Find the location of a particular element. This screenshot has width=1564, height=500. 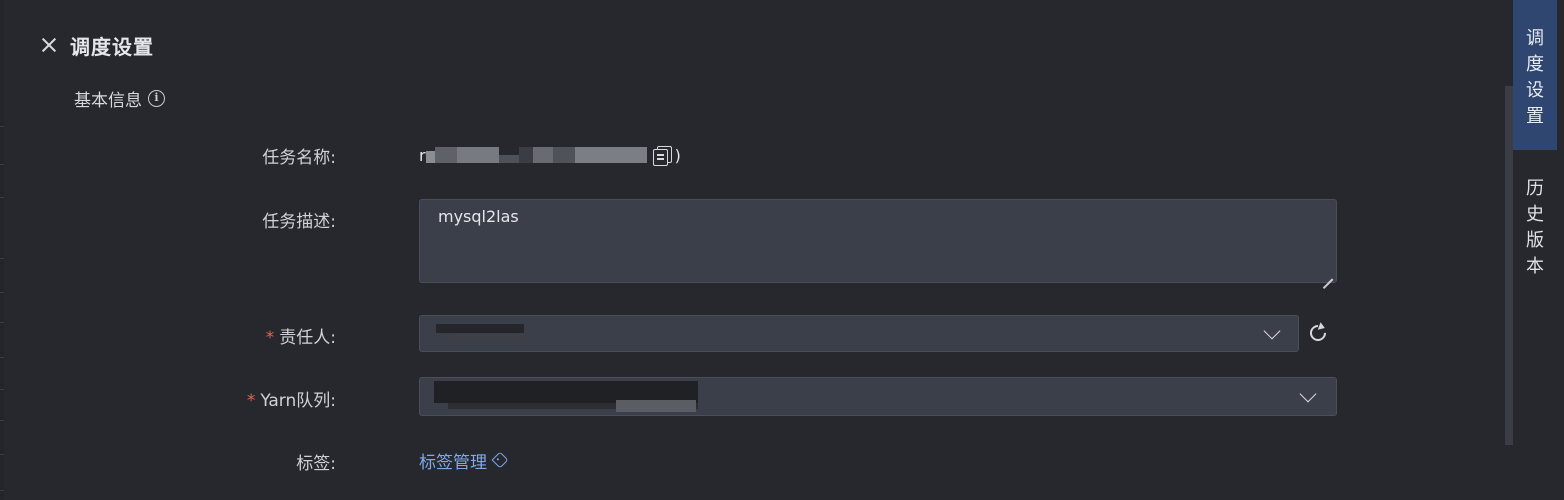

tag-manage-text: 标签管理 is located at coordinates (453, 462).